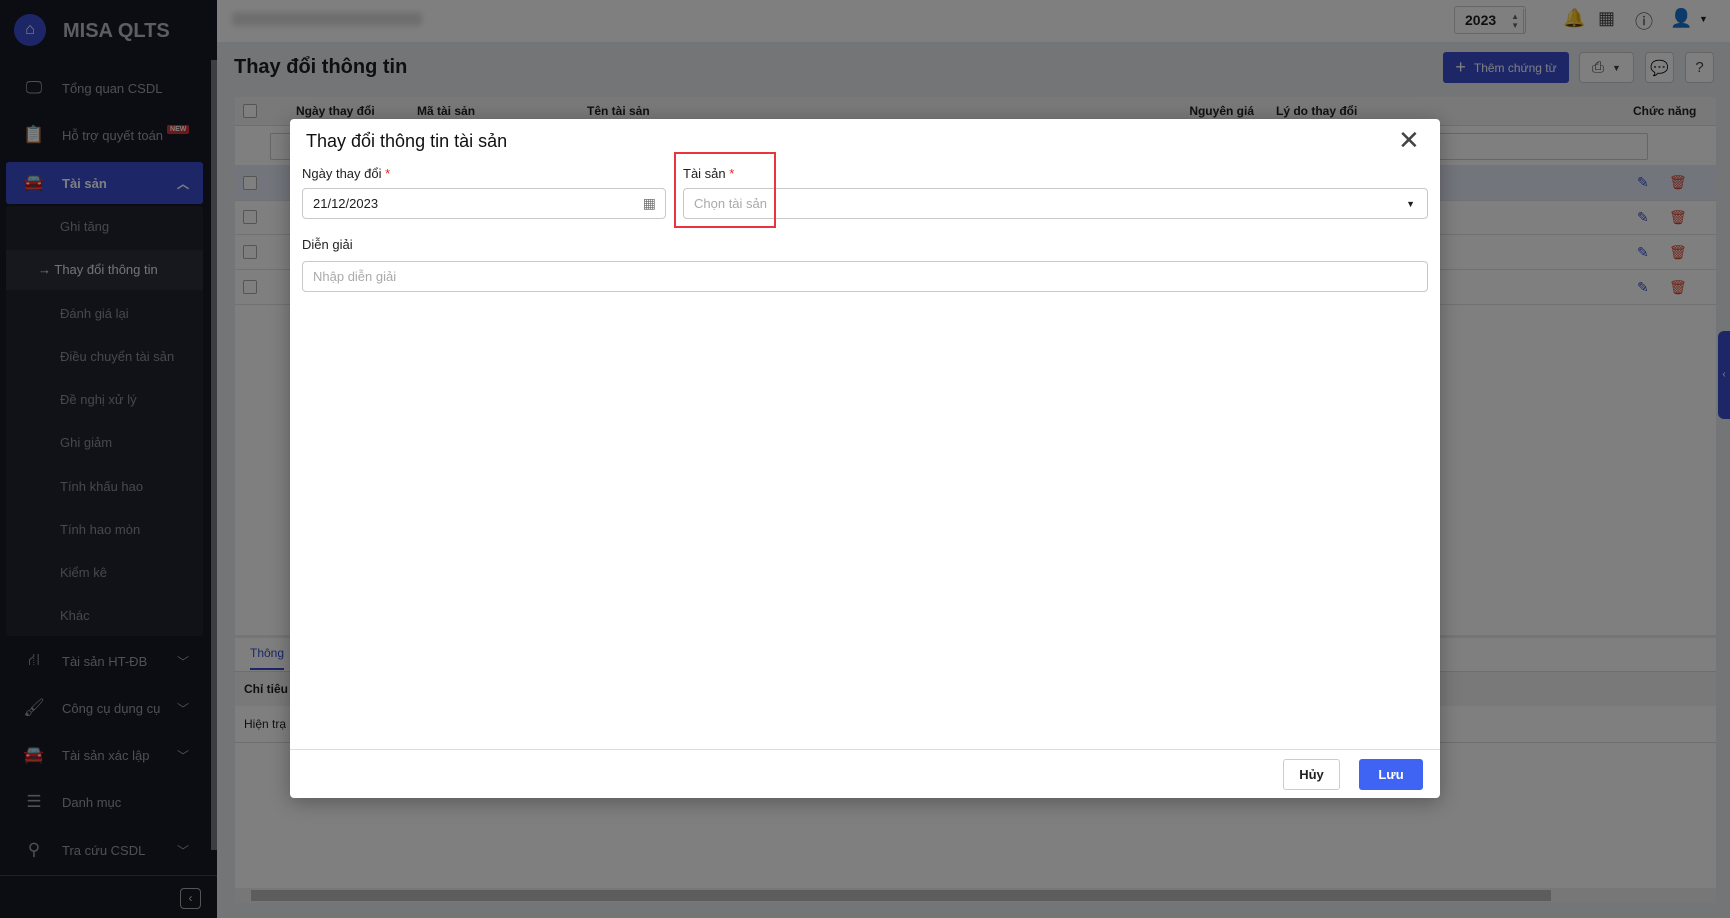  What do you see at coordinates (865, 276) in the screenshot?
I see `description-input: Nhập diễn giải` at bounding box center [865, 276].